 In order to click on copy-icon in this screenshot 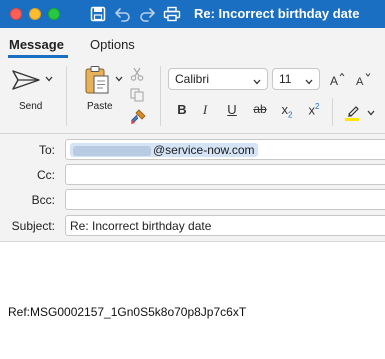, I will do `click(137, 95)`.